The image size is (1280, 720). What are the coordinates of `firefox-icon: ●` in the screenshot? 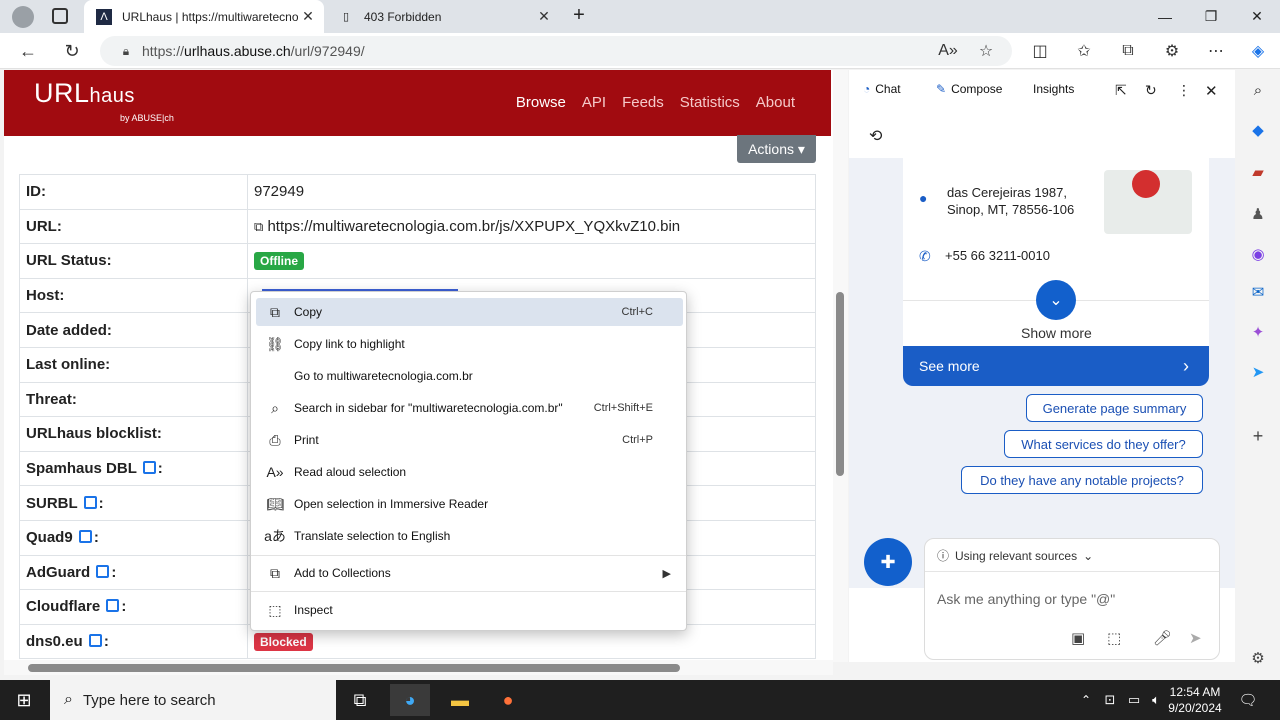 It's located at (508, 700).